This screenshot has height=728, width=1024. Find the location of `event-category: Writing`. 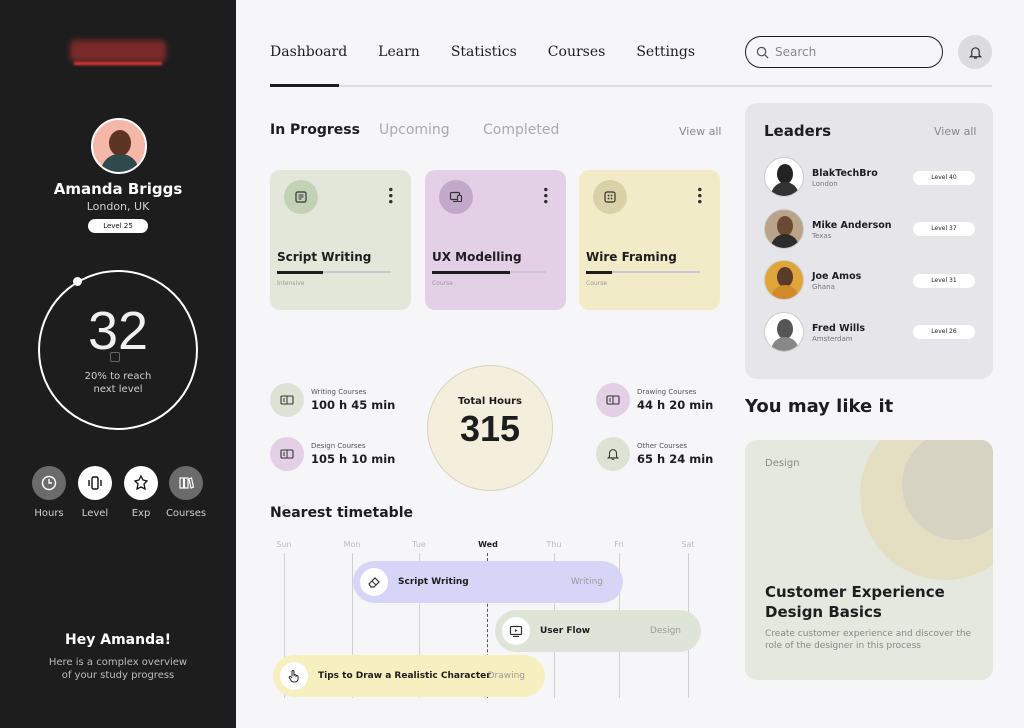

event-category: Writing is located at coordinates (586, 582).